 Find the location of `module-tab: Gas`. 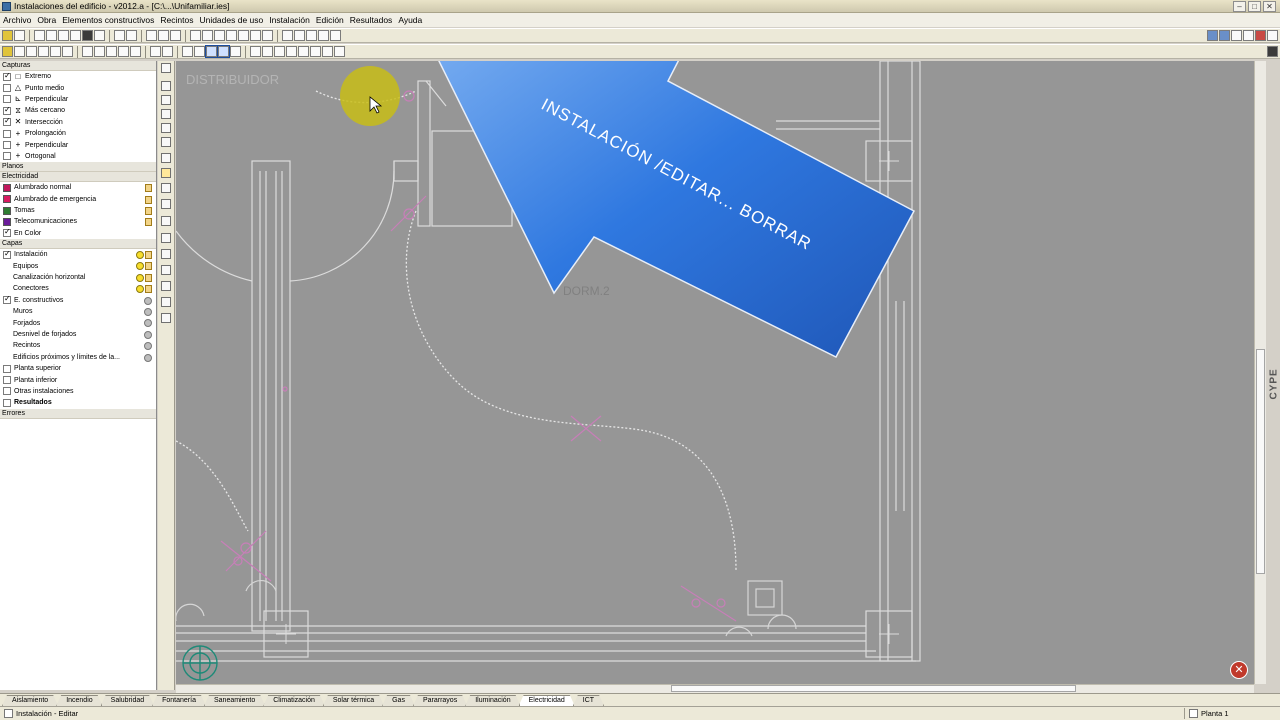

module-tab: Gas is located at coordinates (398, 700).